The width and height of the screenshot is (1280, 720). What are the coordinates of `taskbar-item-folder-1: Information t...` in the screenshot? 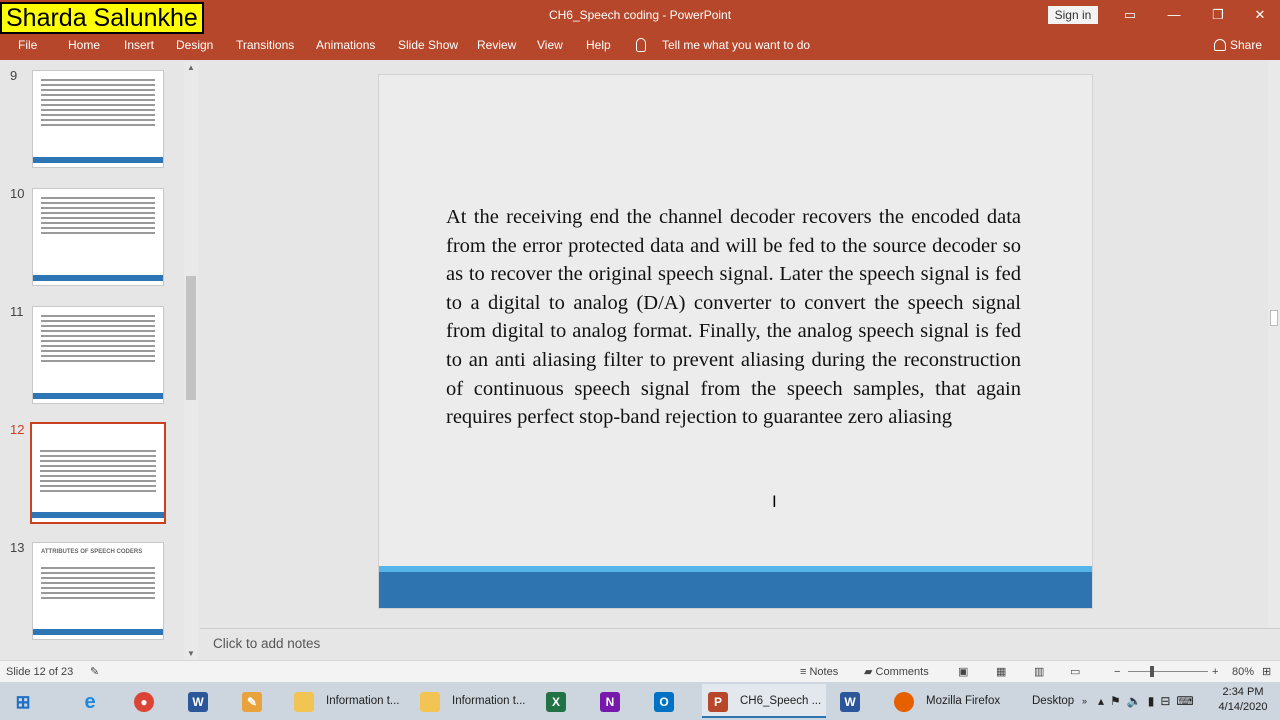 It's located at (350, 701).